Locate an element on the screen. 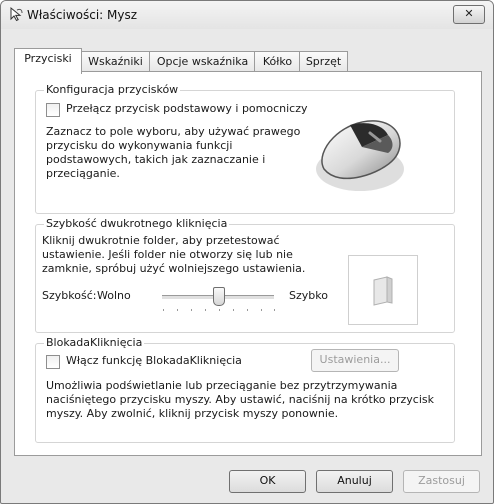  tab-pointers: Wskaźniki is located at coordinates (115, 61).